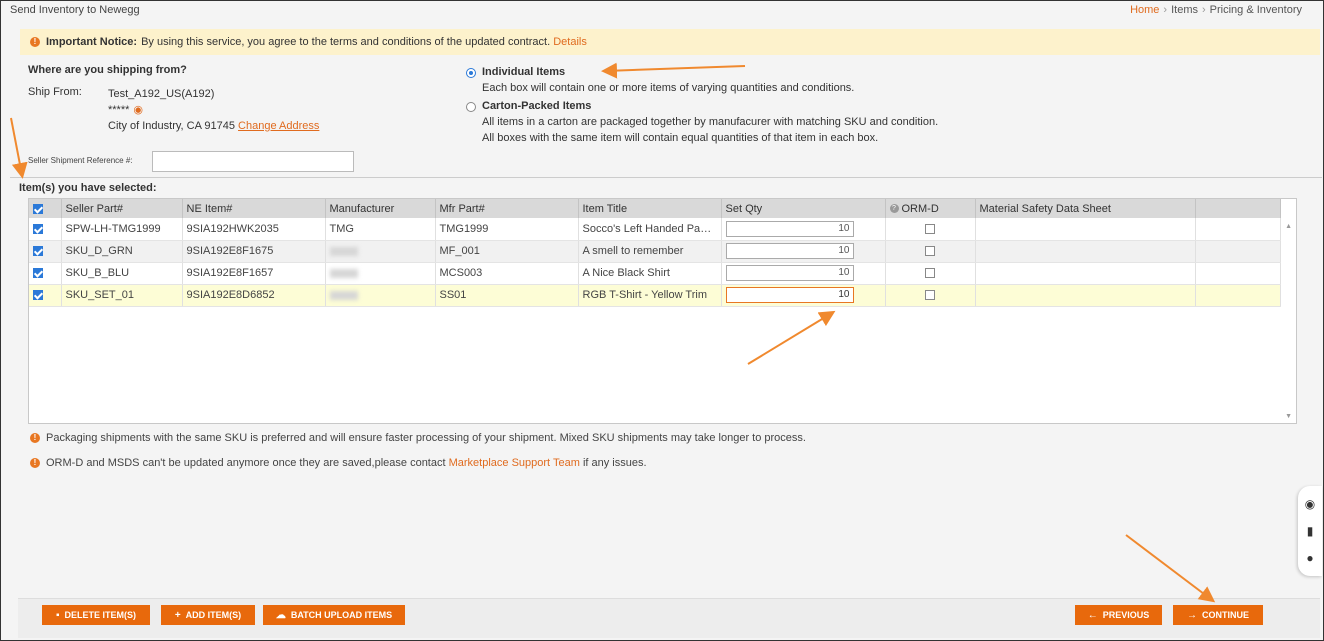 This screenshot has width=1324, height=641. Describe the element at coordinates (1288, 226) in the screenshot. I see `scroll-up-icon: ▲` at that location.